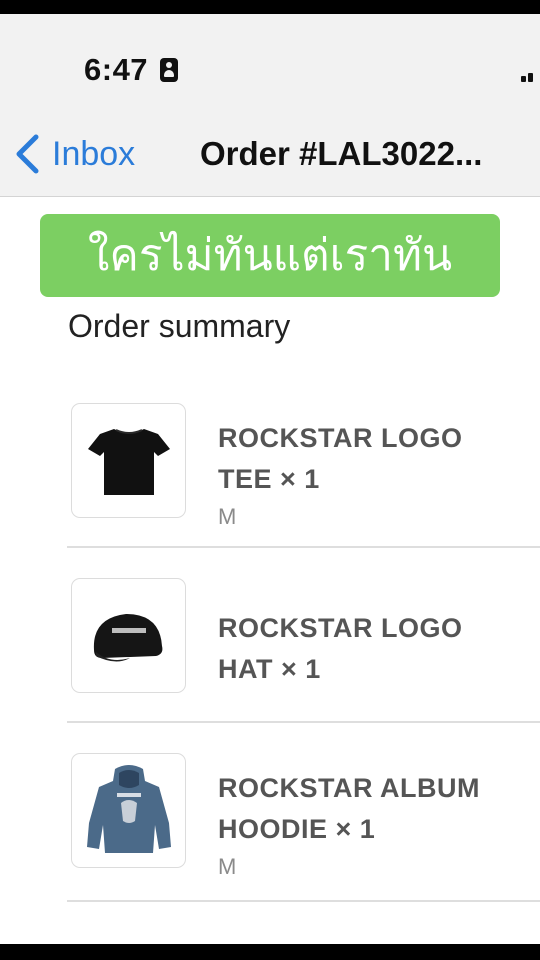 The height and width of the screenshot is (960, 540). What do you see at coordinates (270, 255) in the screenshot?
I see `thai-caption-banner: ใครไม่ทันแต่เราทัน` at bounding box center [270, 255].